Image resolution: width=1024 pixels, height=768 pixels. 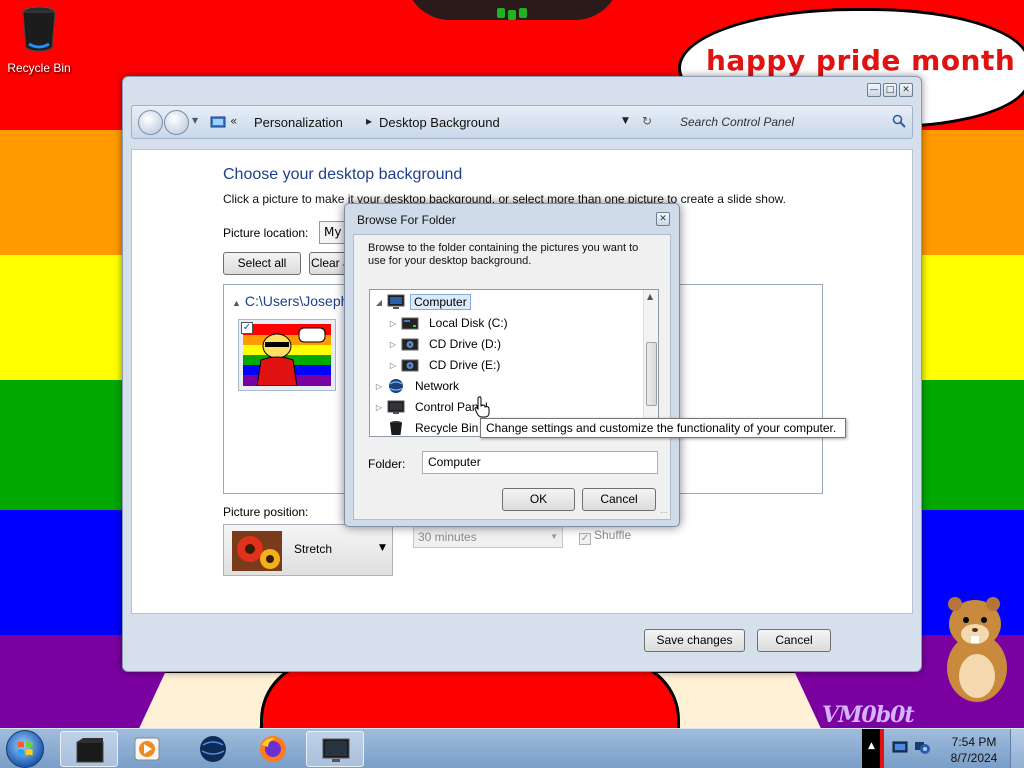 I want to click on resize-grip-icon: ⋯, so click(x=664, y=512).